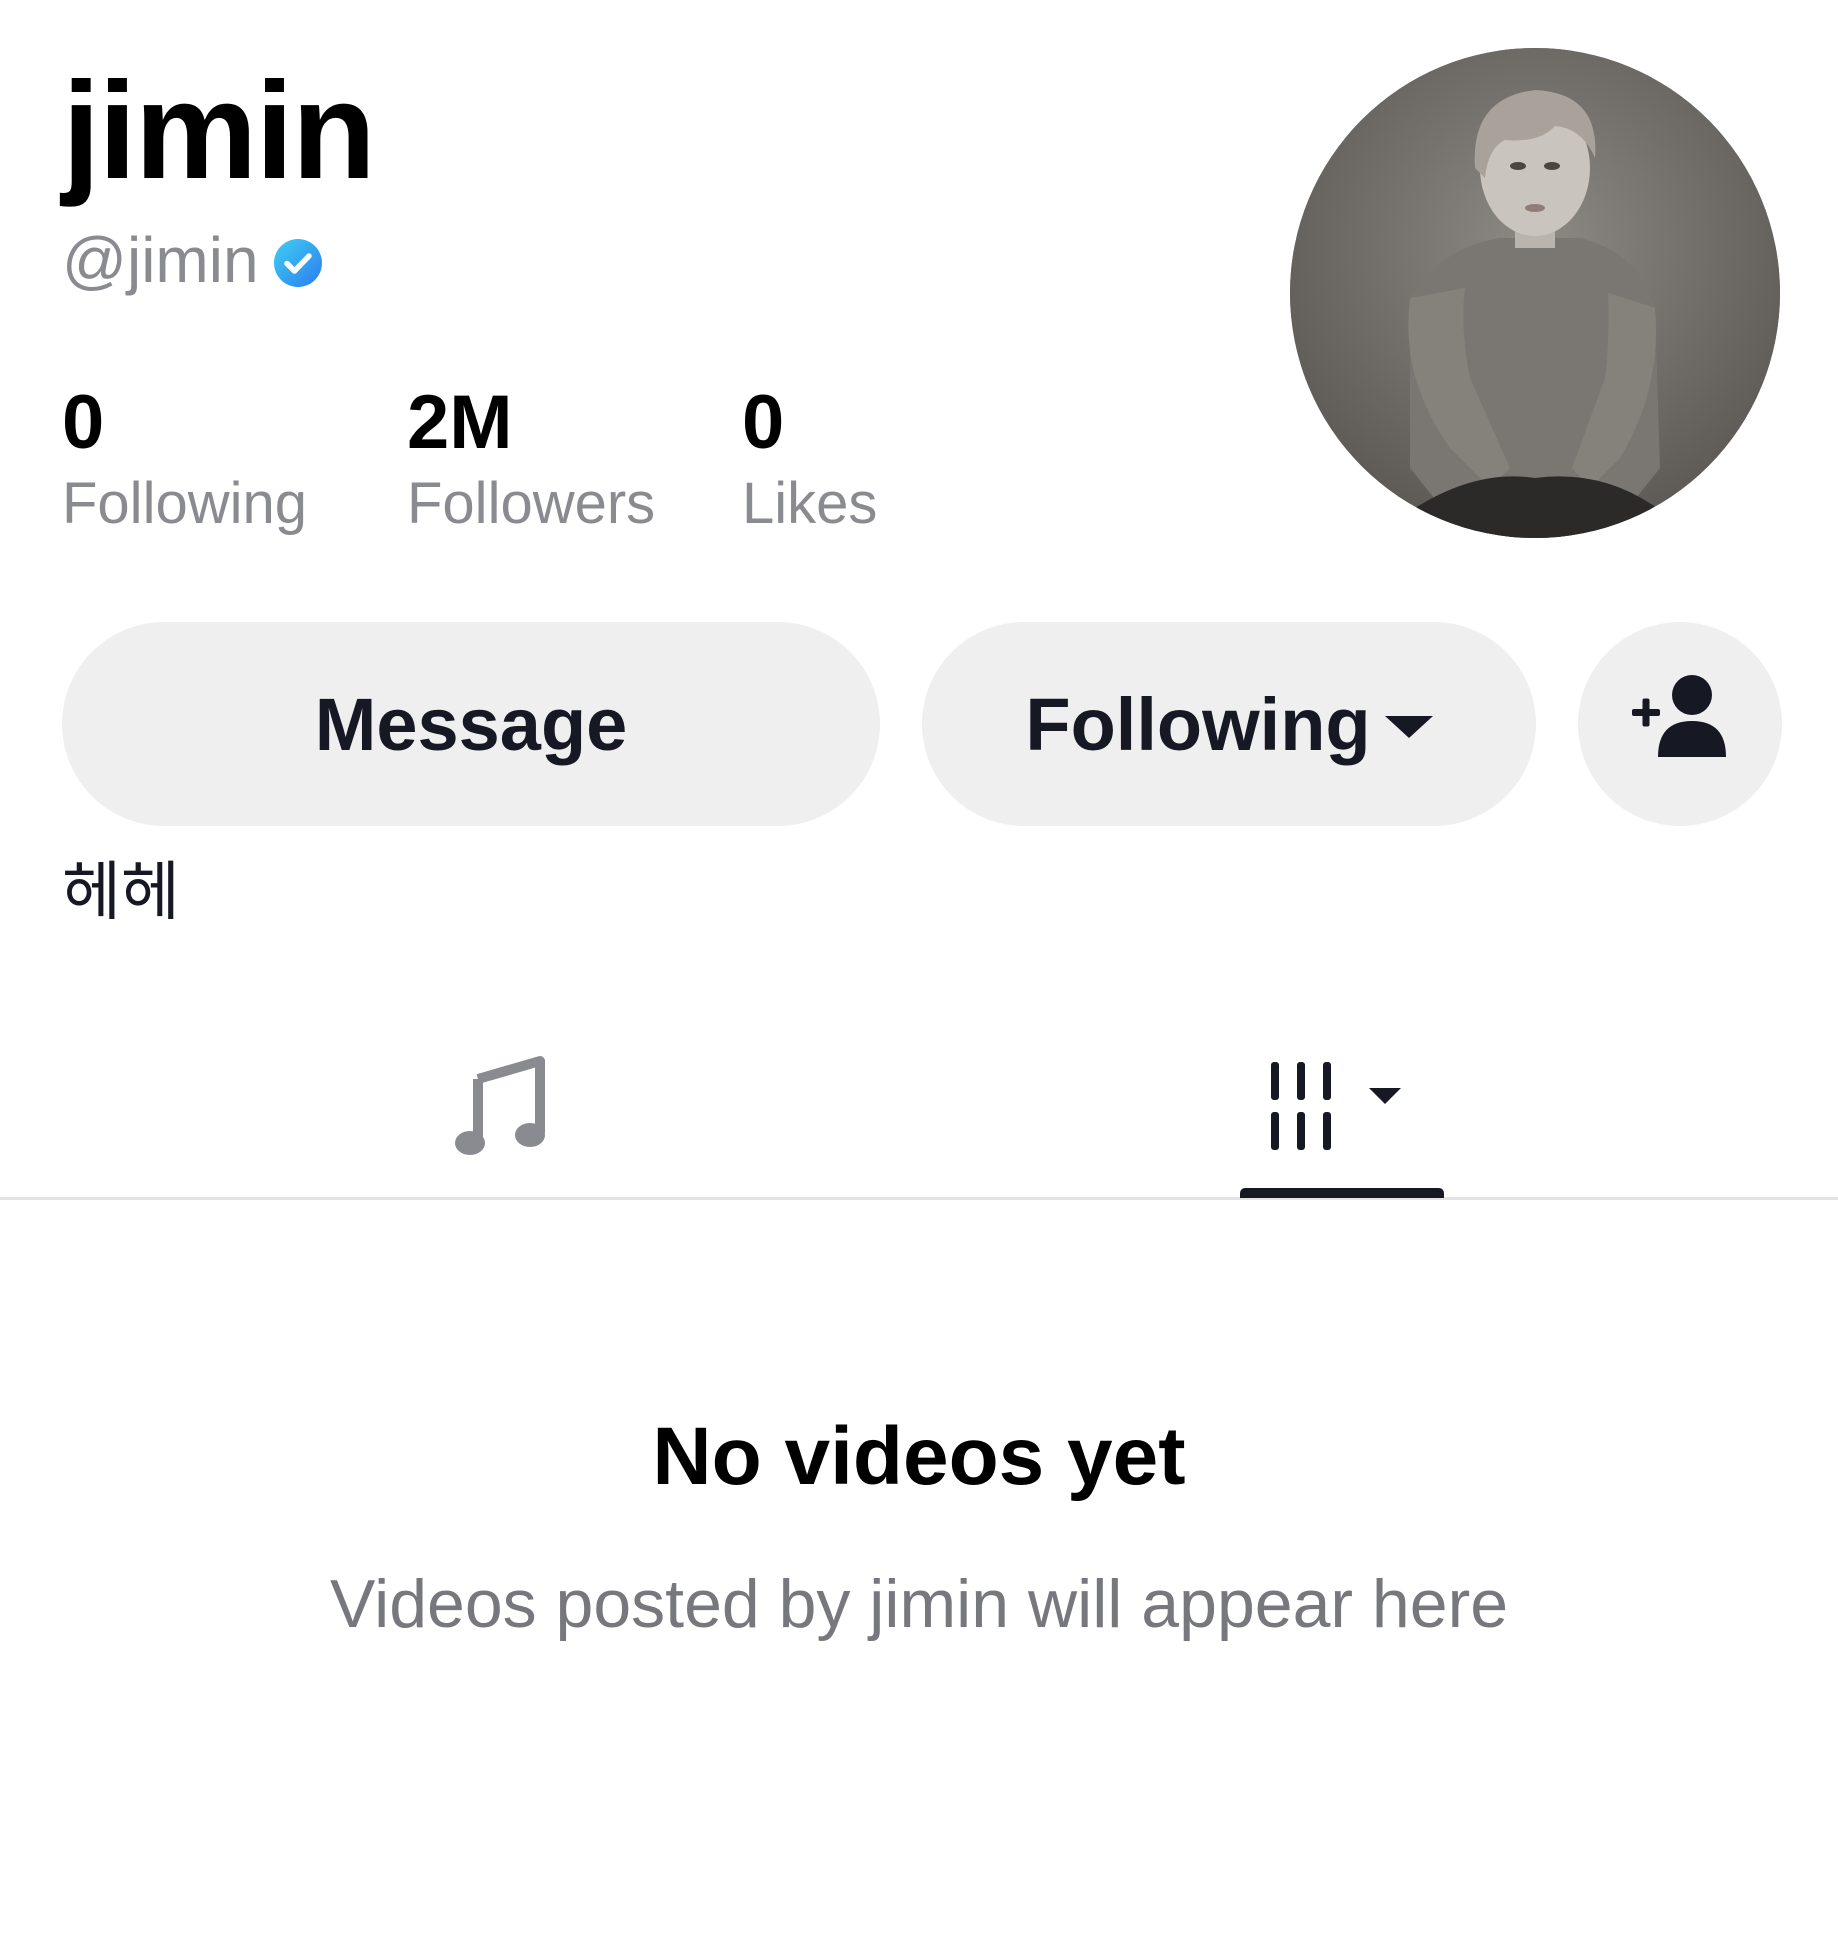  I want to click on likes-count: 0, so click(763, 422).